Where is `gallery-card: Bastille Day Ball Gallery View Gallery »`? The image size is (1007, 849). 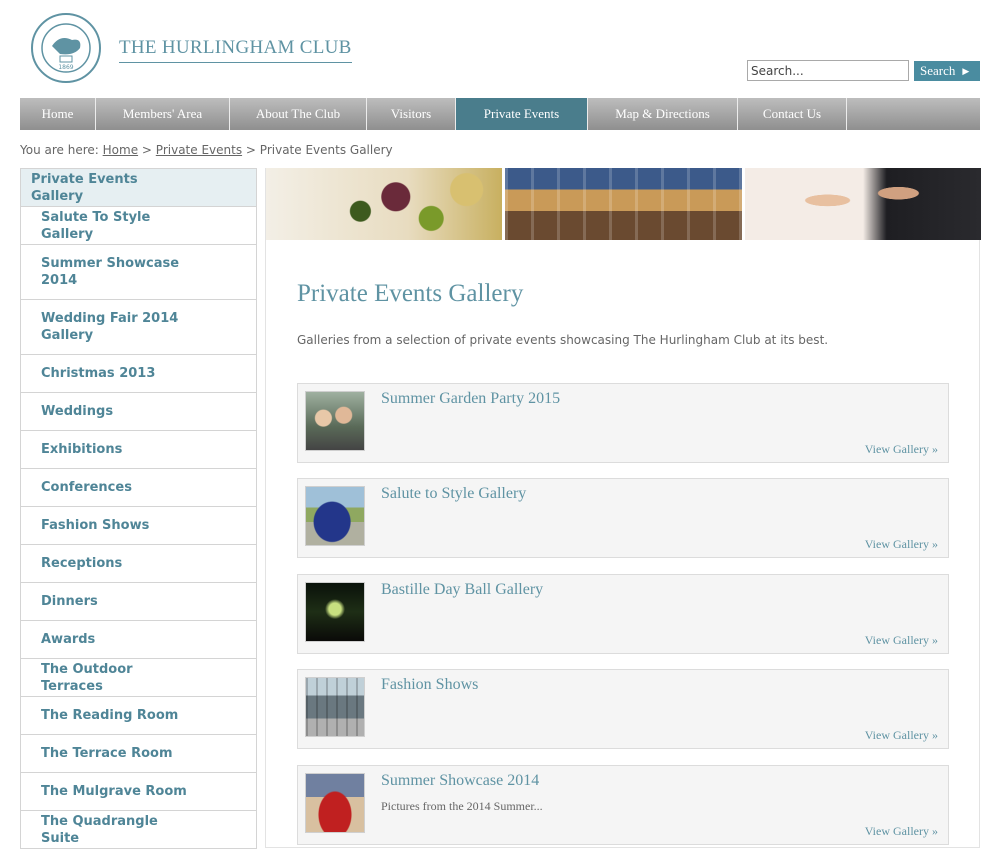 gallery-card: Bastille Day Ball Gallery View Gallery » is located at coordinates (623, 614).